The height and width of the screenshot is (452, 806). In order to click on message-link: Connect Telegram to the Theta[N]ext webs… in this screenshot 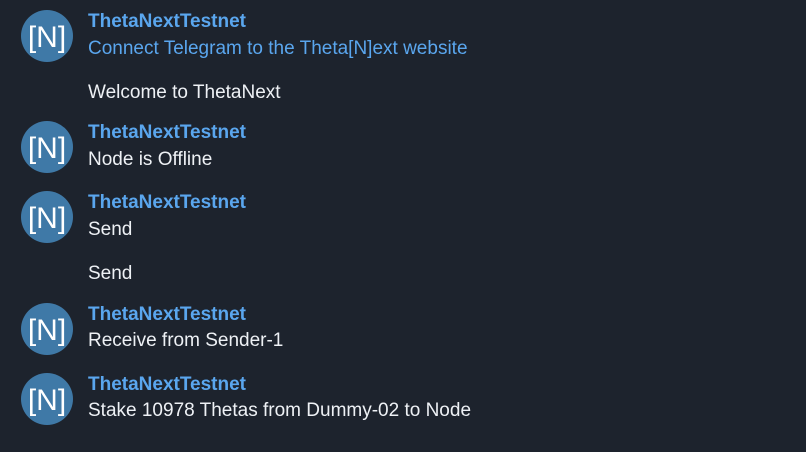, I will do `click(278, 49)`.